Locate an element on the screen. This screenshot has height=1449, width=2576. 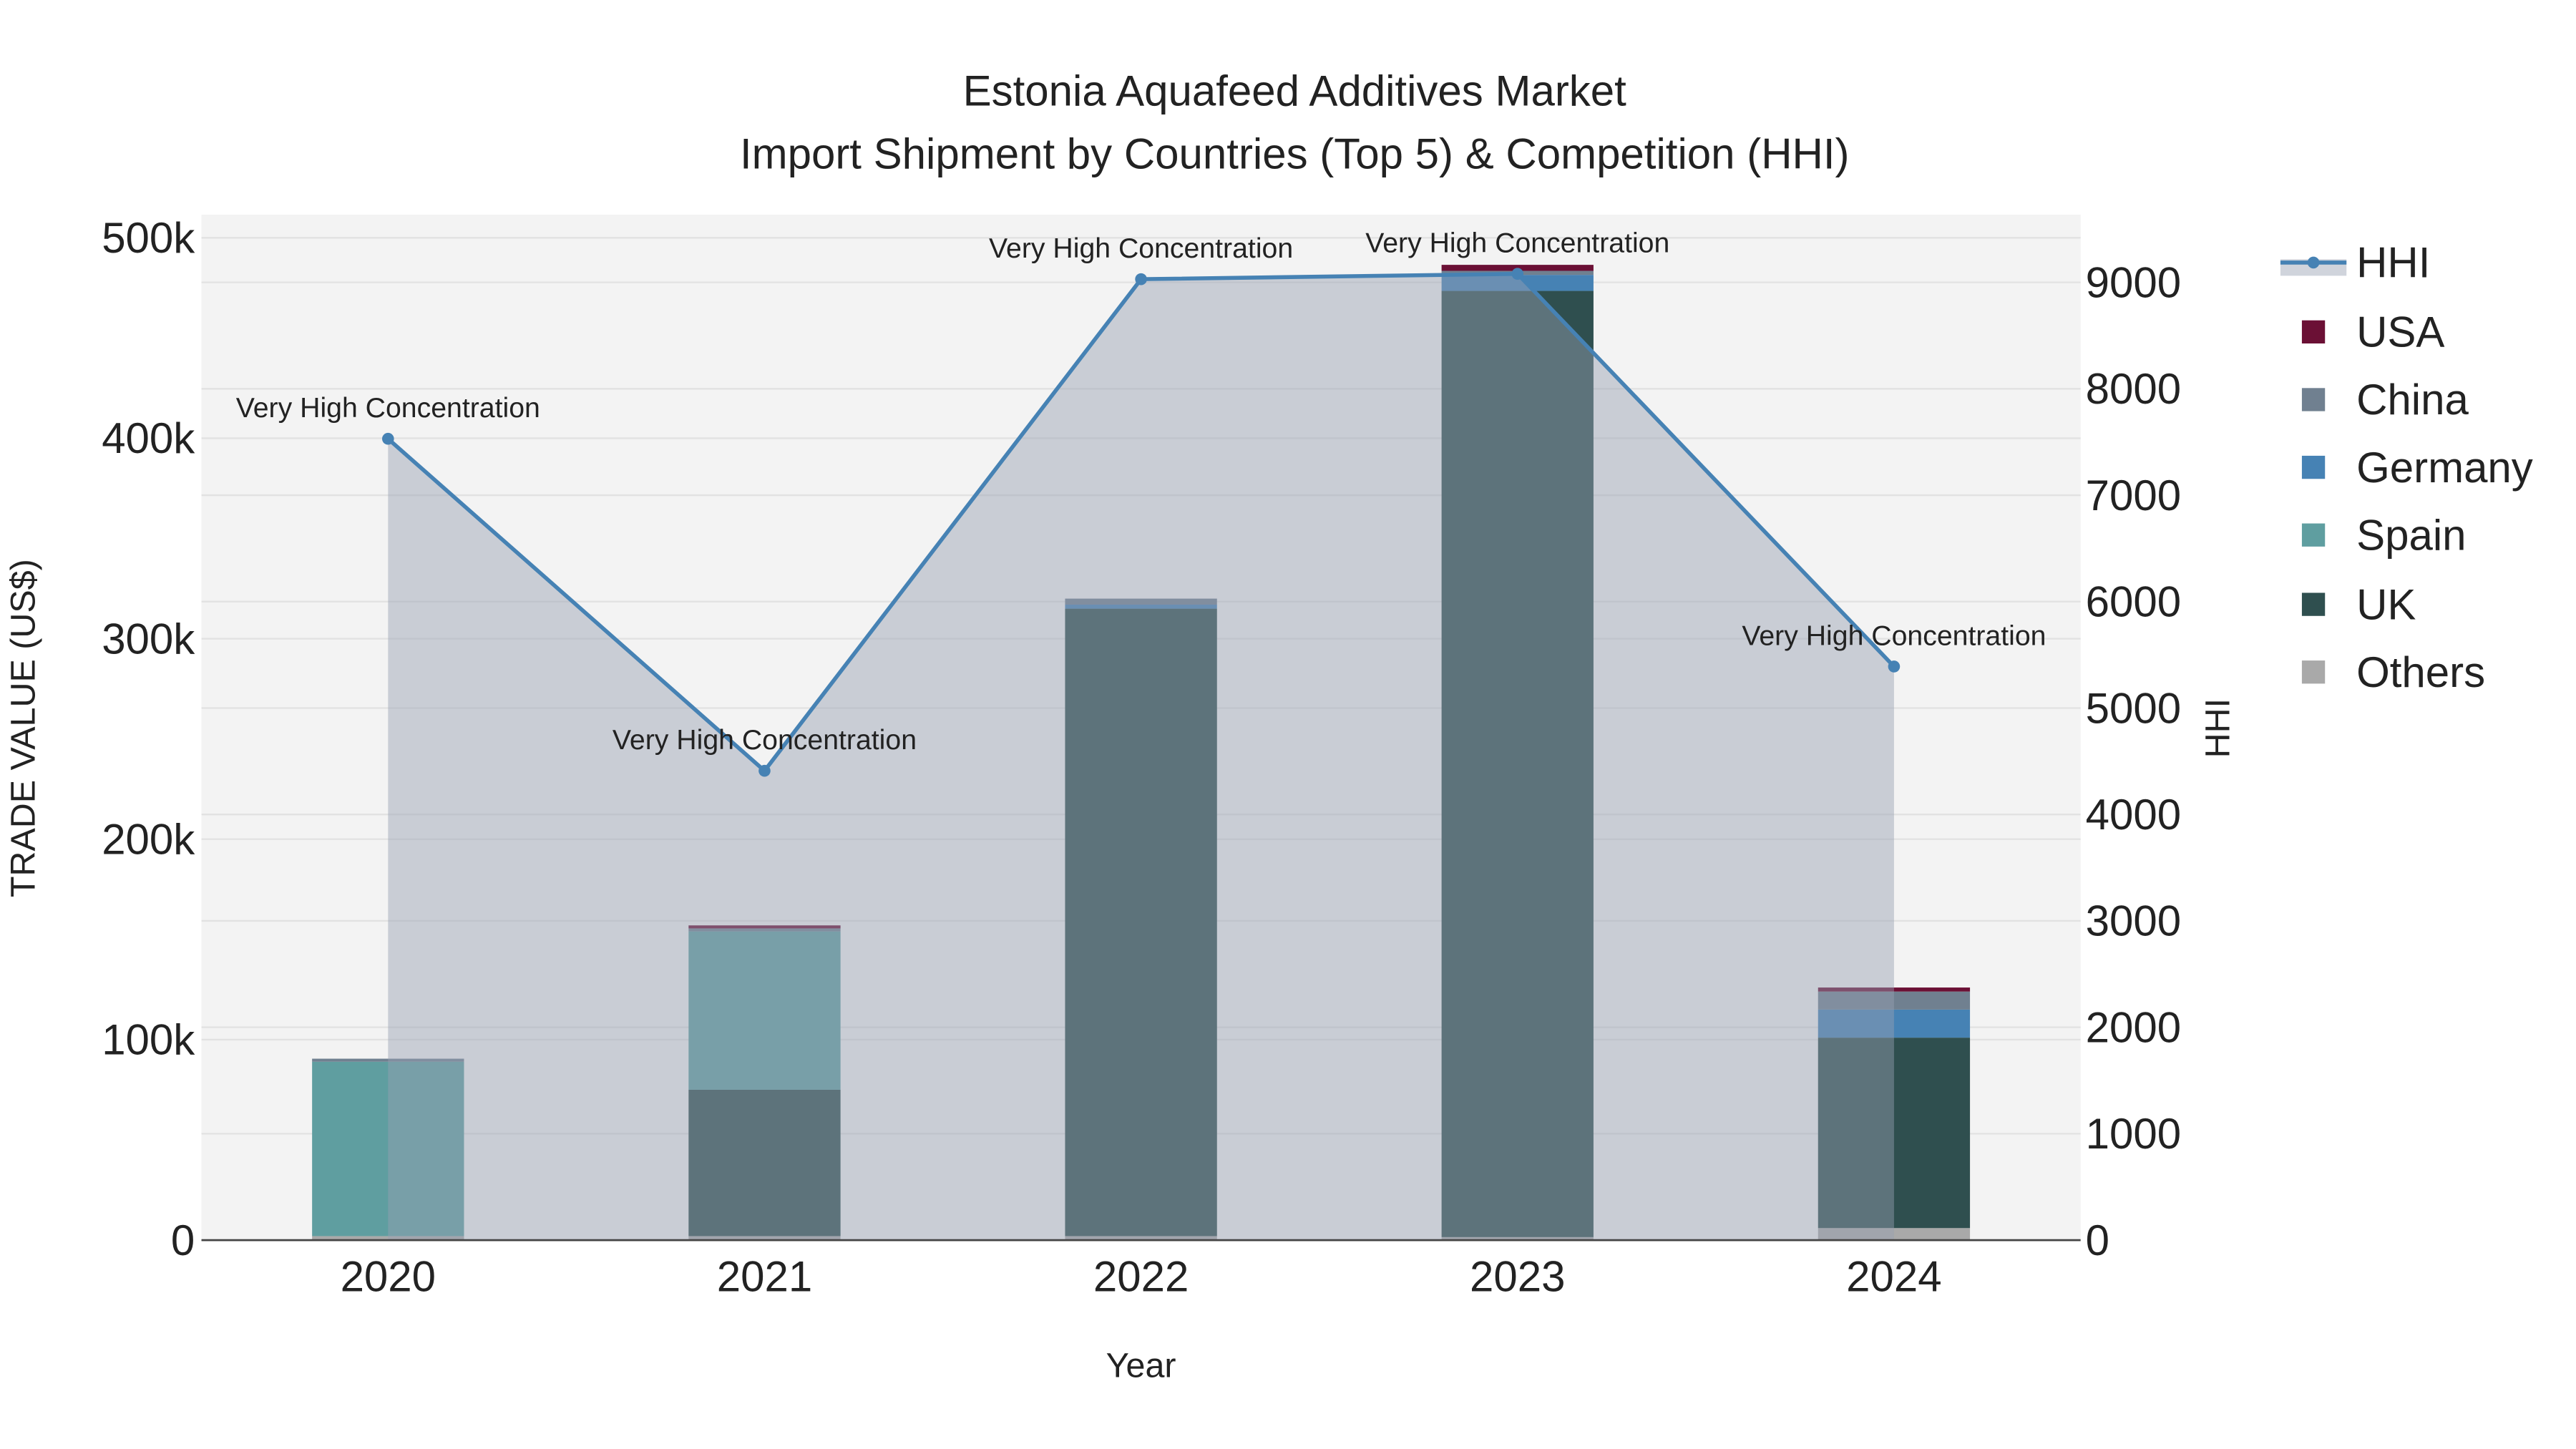
legend-label: USA is located at coordinates (2400, 332).